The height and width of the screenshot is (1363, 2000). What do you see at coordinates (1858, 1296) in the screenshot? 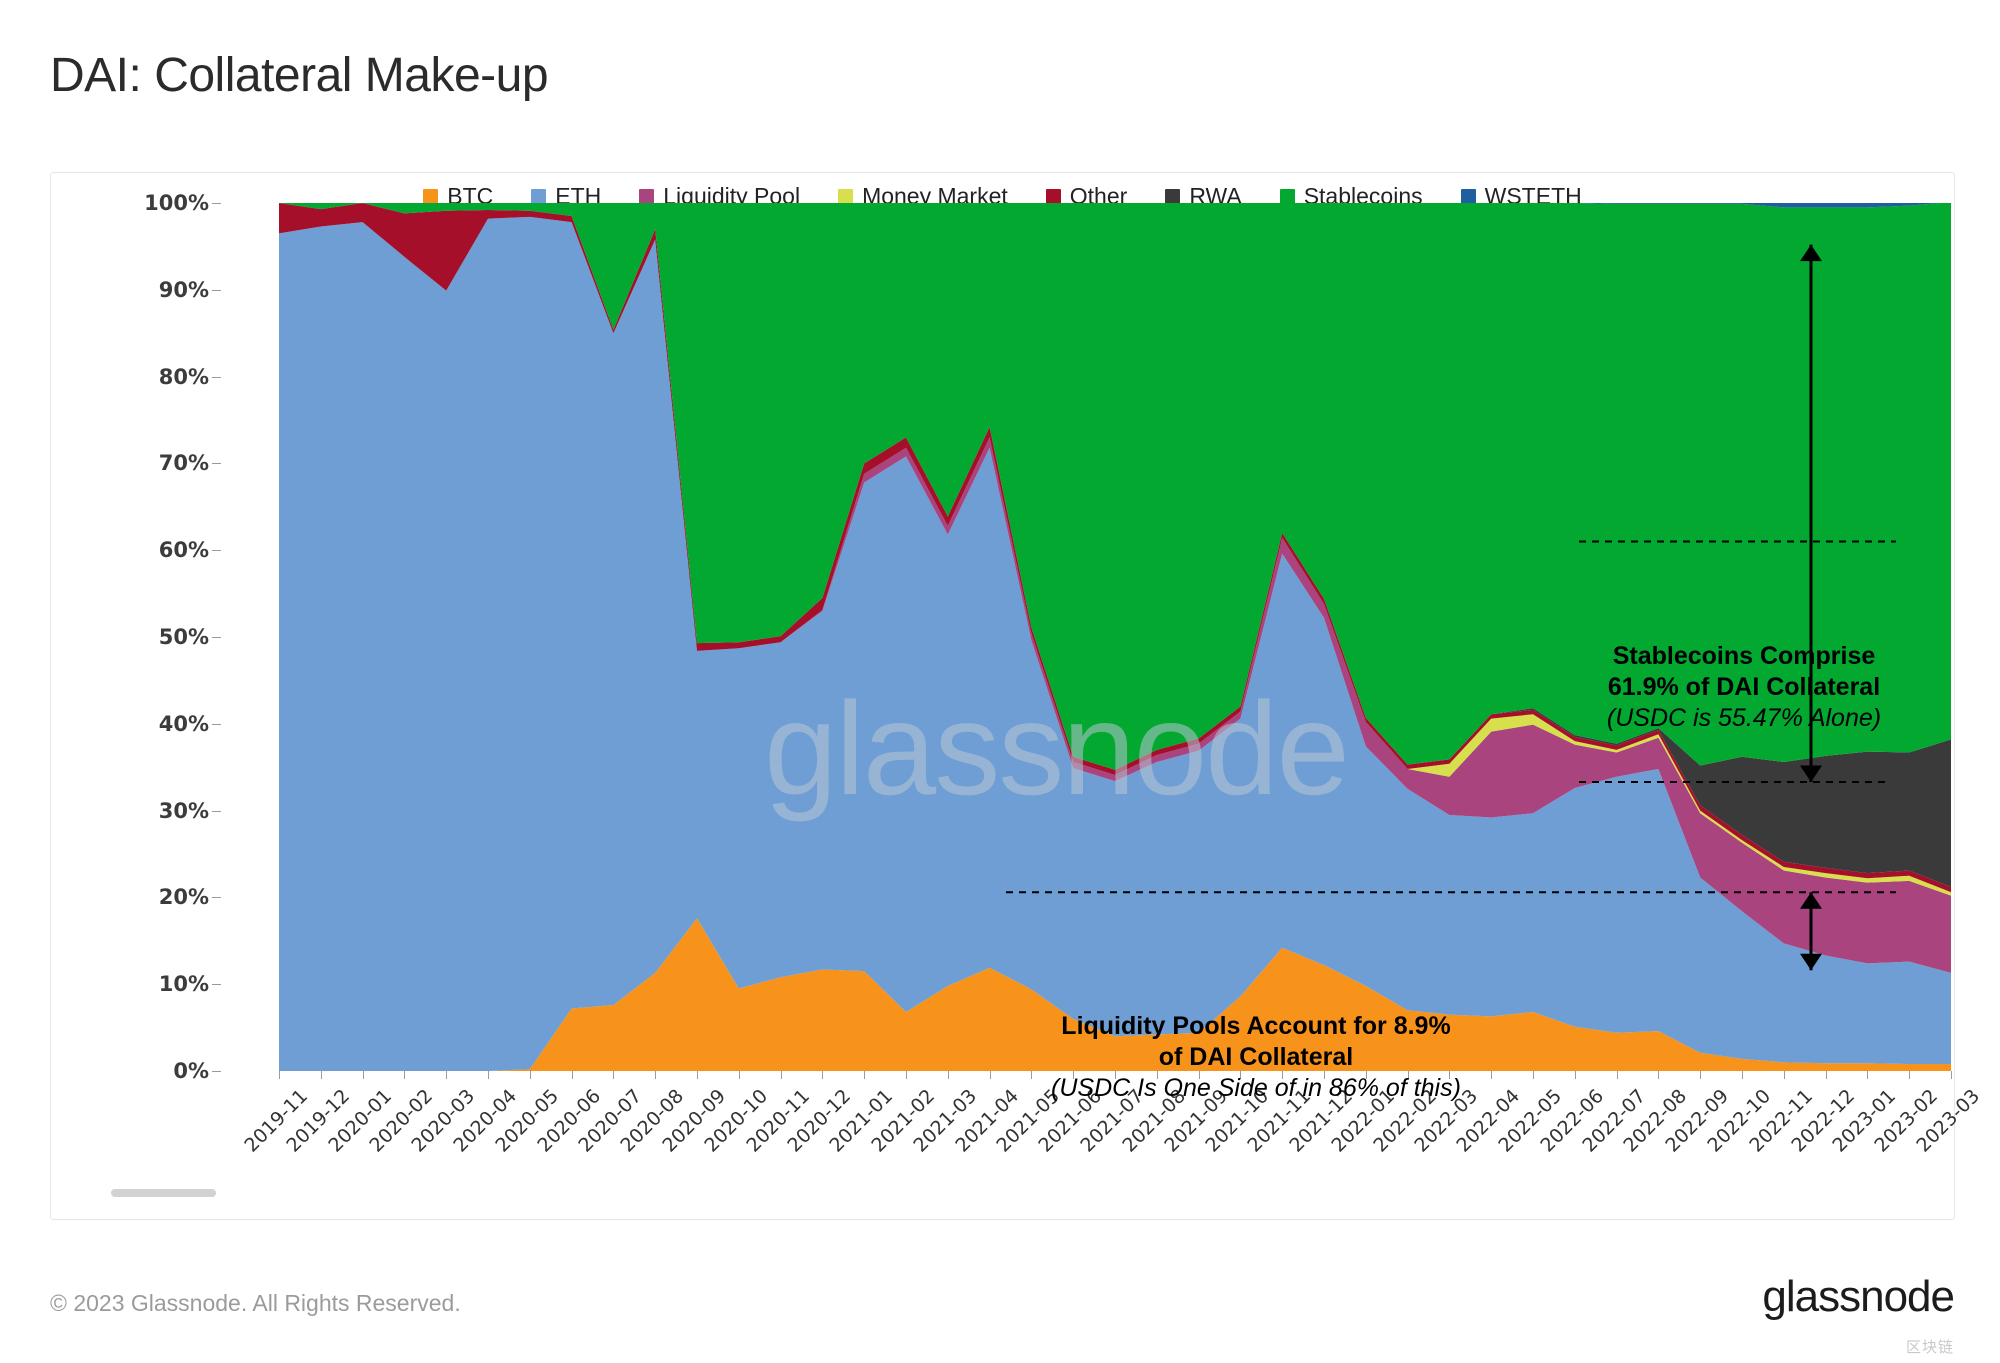
I see `footer-logo: glassnode` at bounding box center [1858, 1296].